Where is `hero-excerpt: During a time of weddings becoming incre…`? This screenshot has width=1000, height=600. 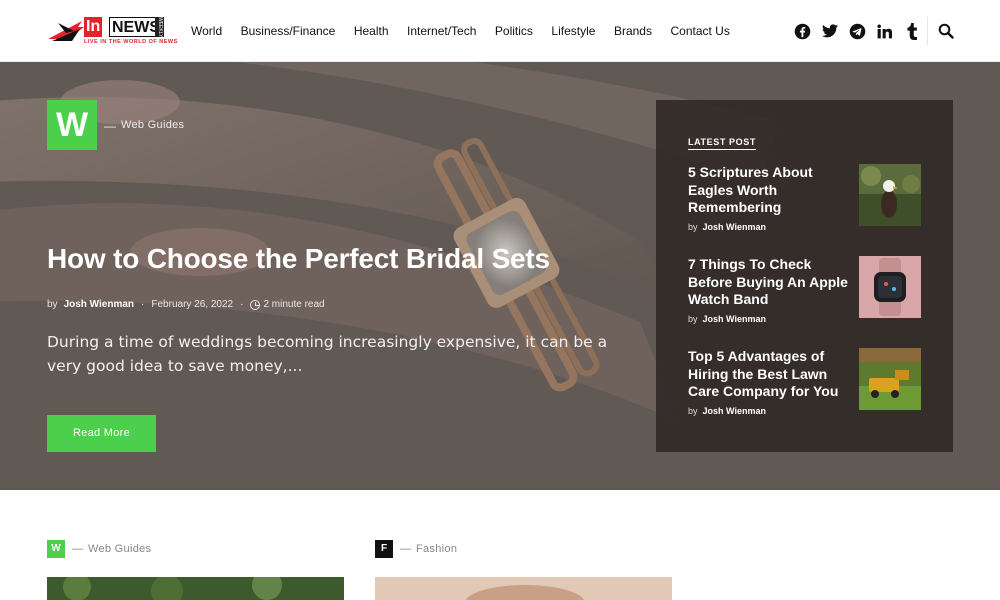
hero-excerpt: During a time of weddings becoming incre… is located at coordinates (327, 354).